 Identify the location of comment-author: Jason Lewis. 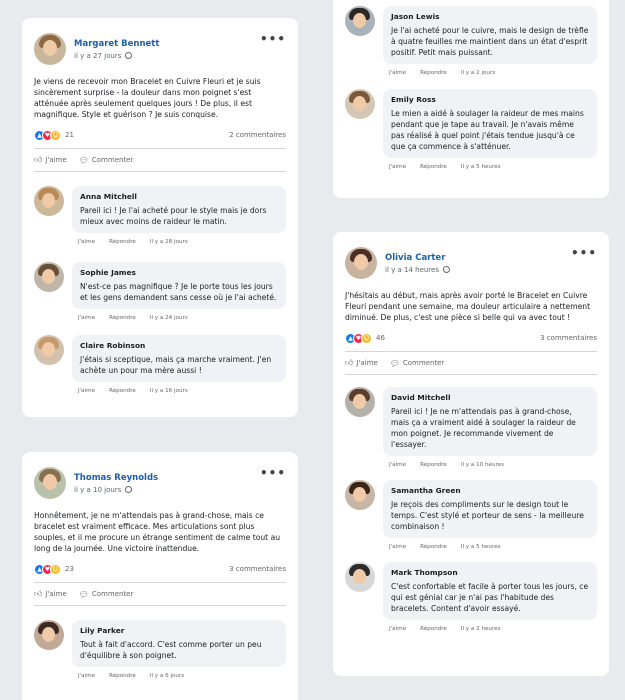
(490, 16).